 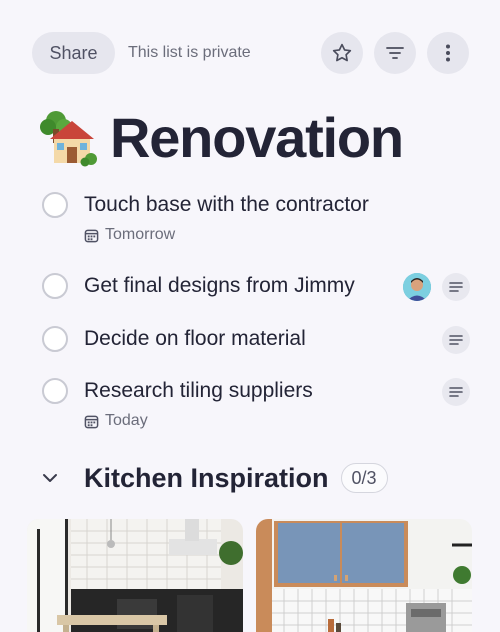 I want to click on favorite-button, so click(x=342, y=53).